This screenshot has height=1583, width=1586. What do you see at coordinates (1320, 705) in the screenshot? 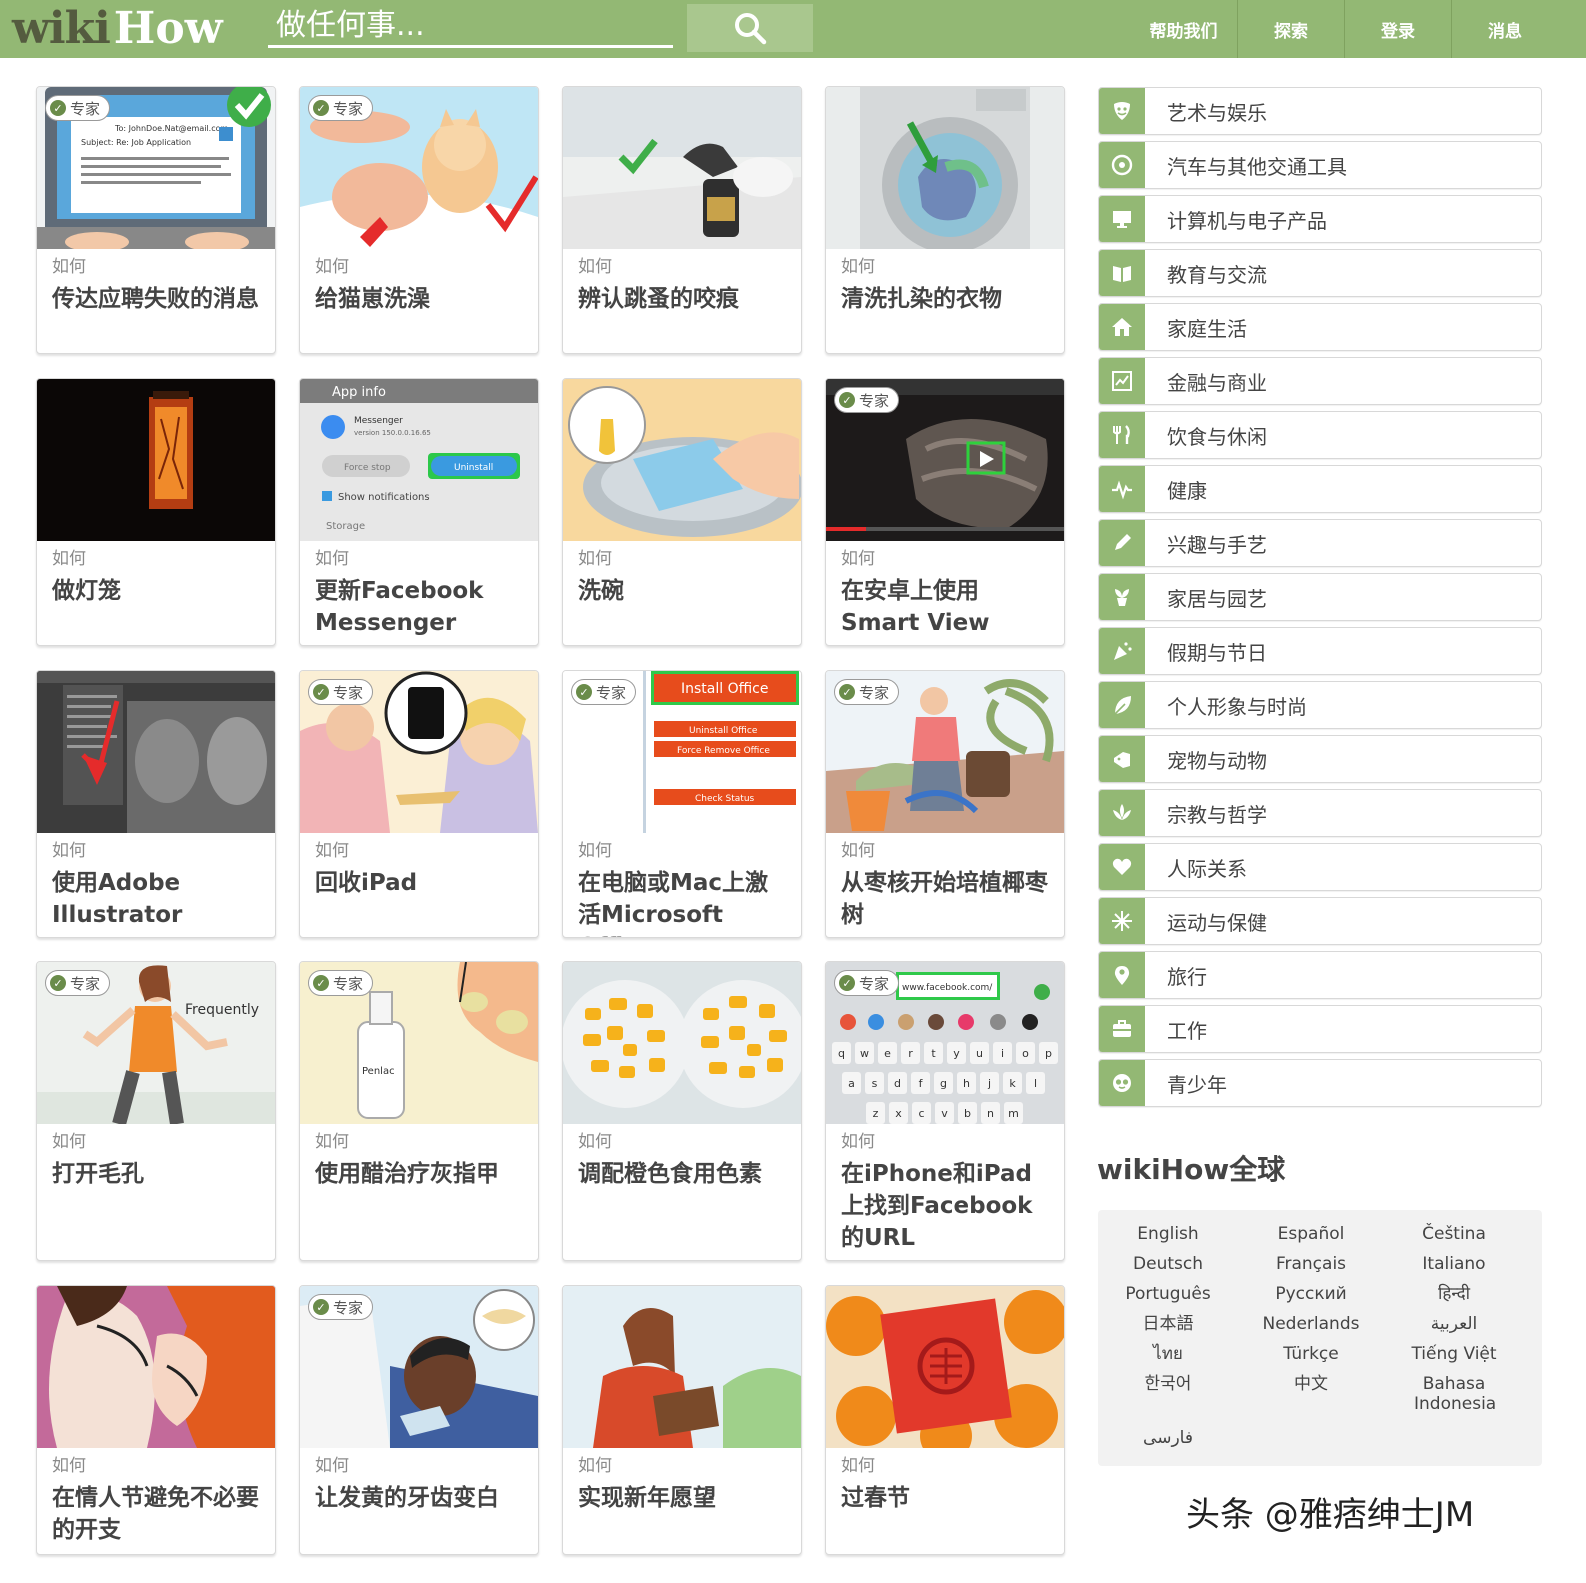
I see `category-item-fashion: 个人形象与时尚` at bounding box center [1320, 705].